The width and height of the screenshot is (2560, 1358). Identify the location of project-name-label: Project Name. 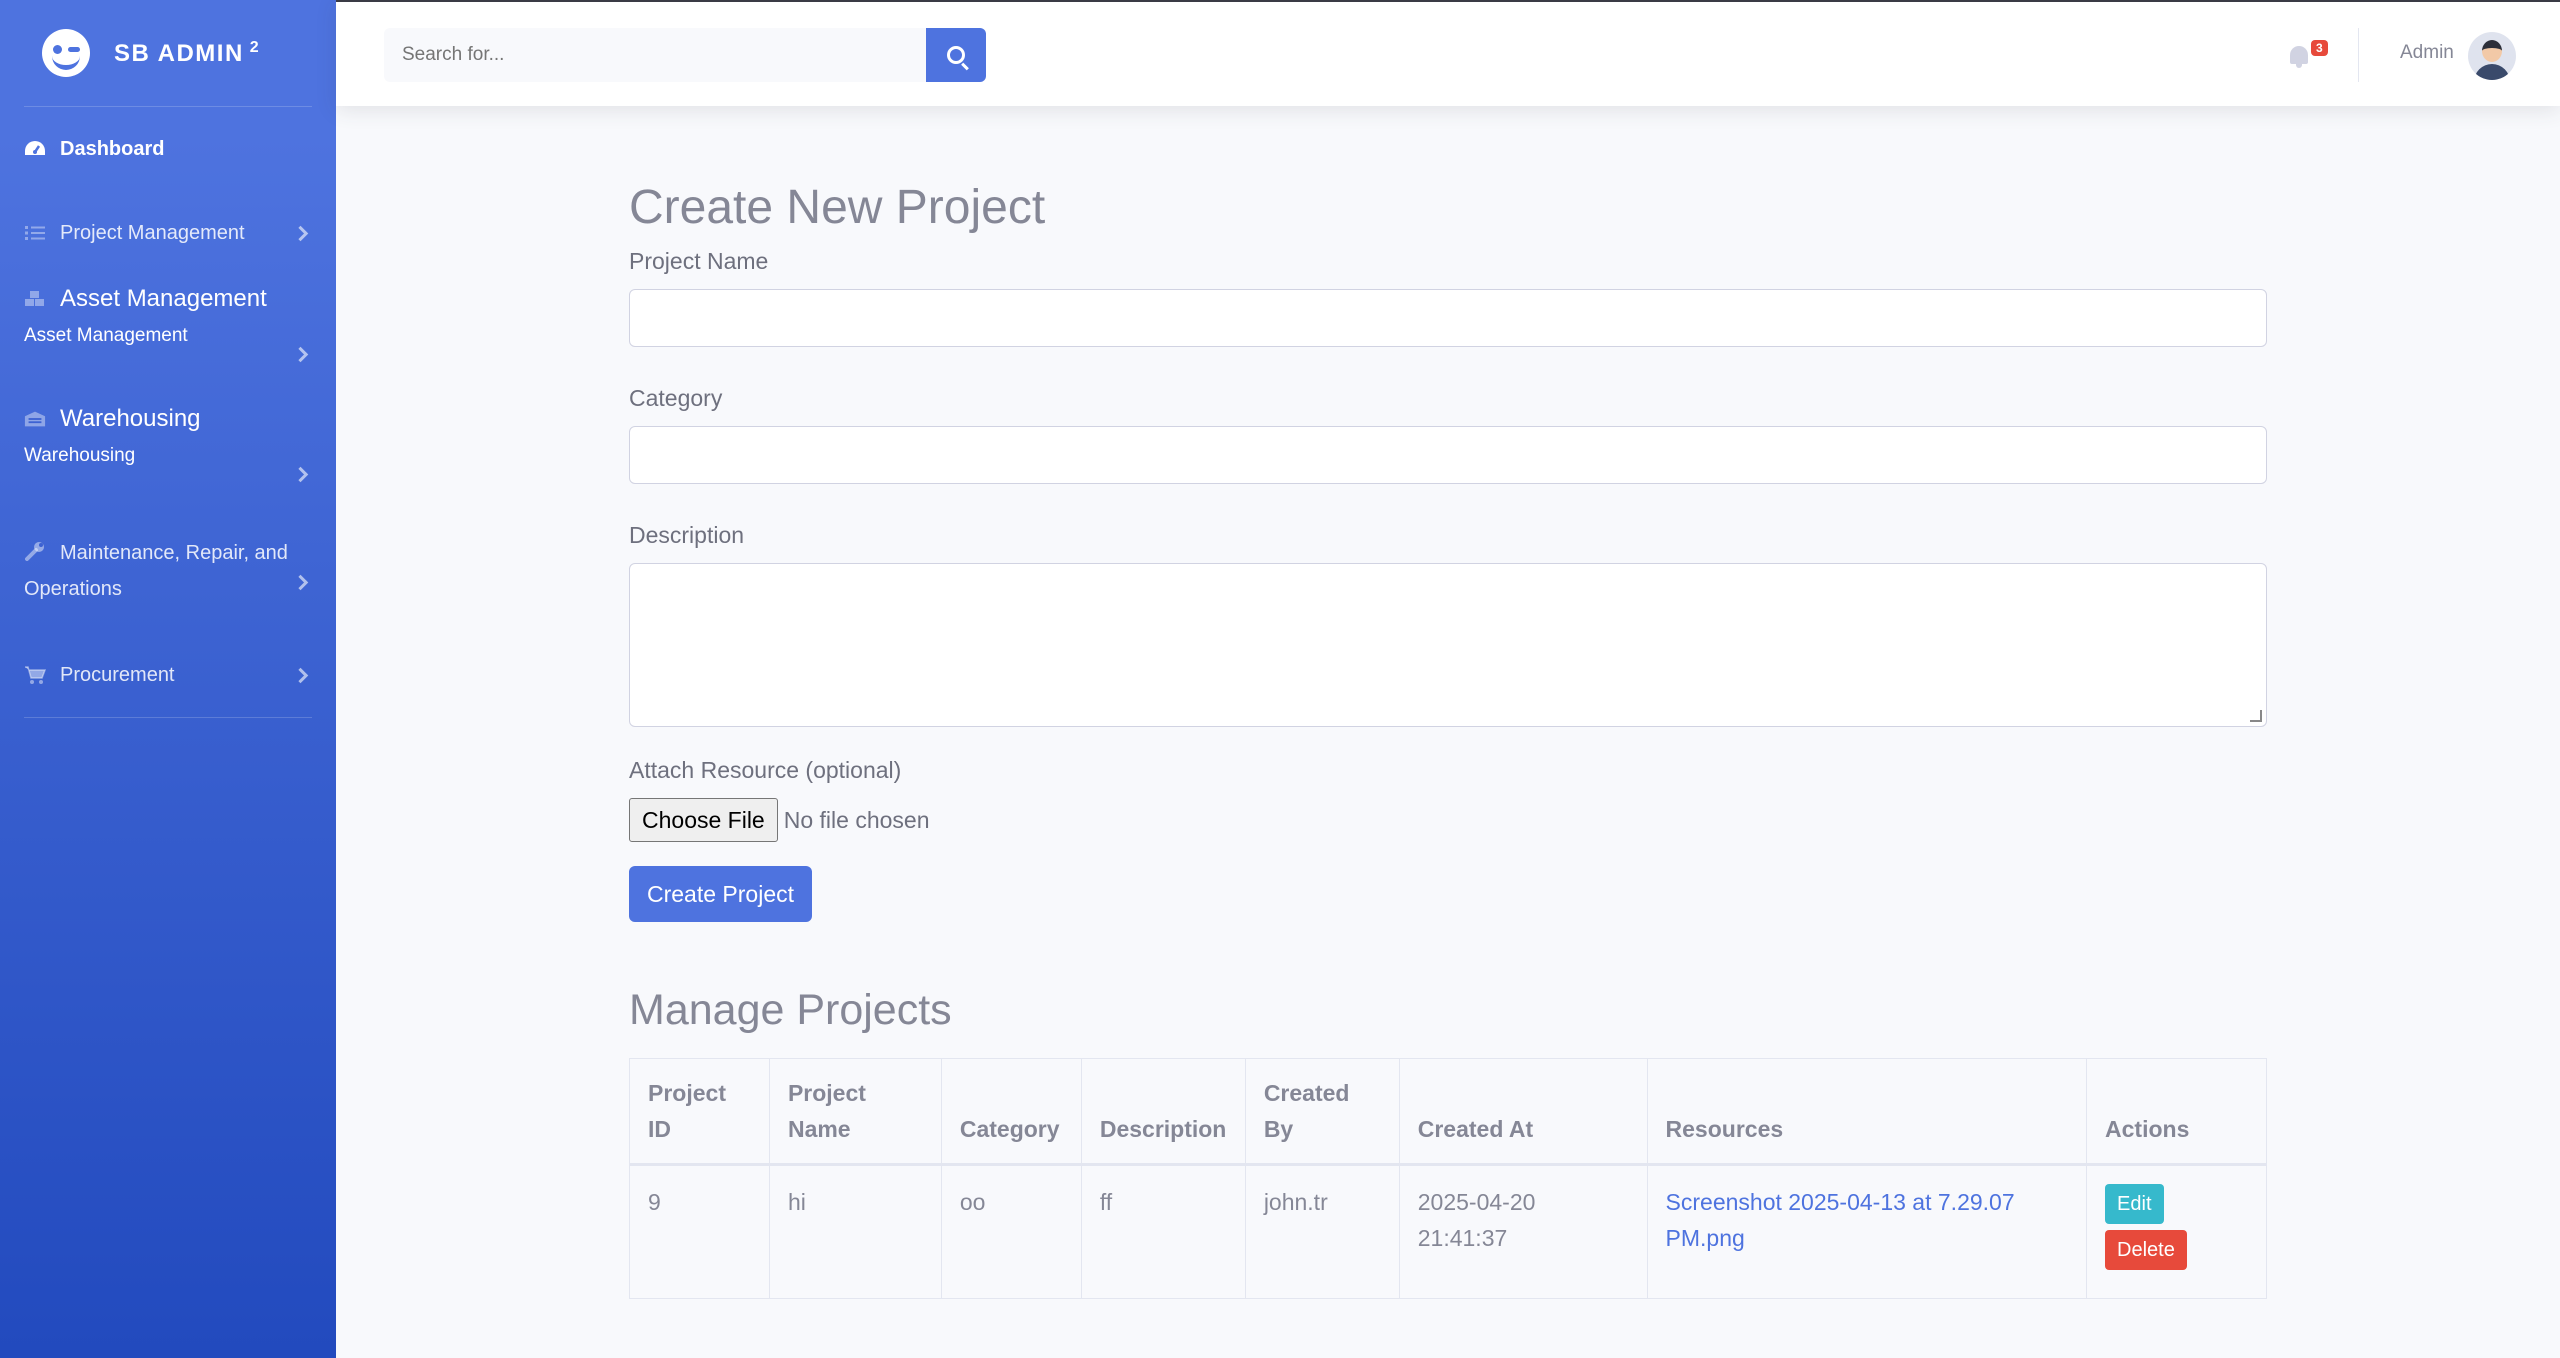
(699, 261).